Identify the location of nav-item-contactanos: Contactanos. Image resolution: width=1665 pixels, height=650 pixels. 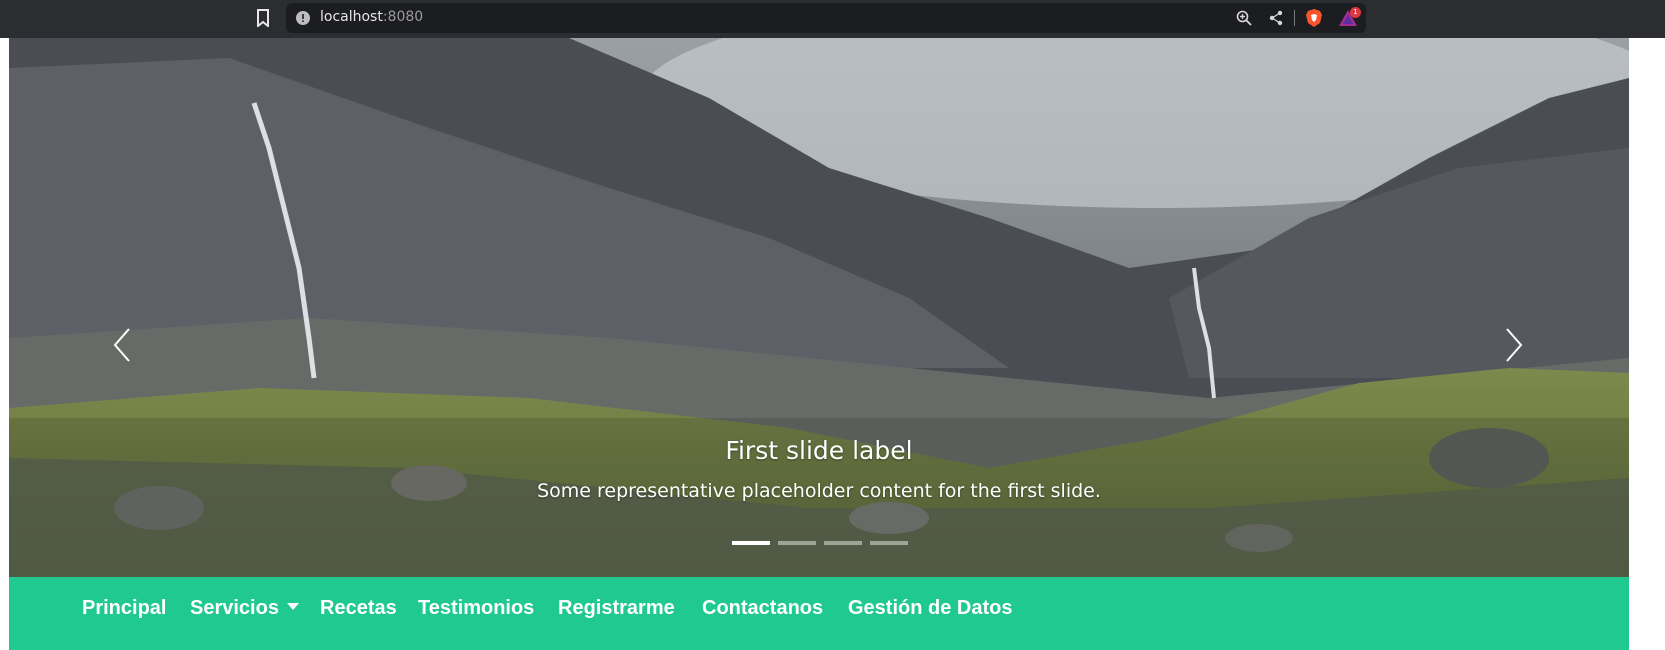
(762, 608).